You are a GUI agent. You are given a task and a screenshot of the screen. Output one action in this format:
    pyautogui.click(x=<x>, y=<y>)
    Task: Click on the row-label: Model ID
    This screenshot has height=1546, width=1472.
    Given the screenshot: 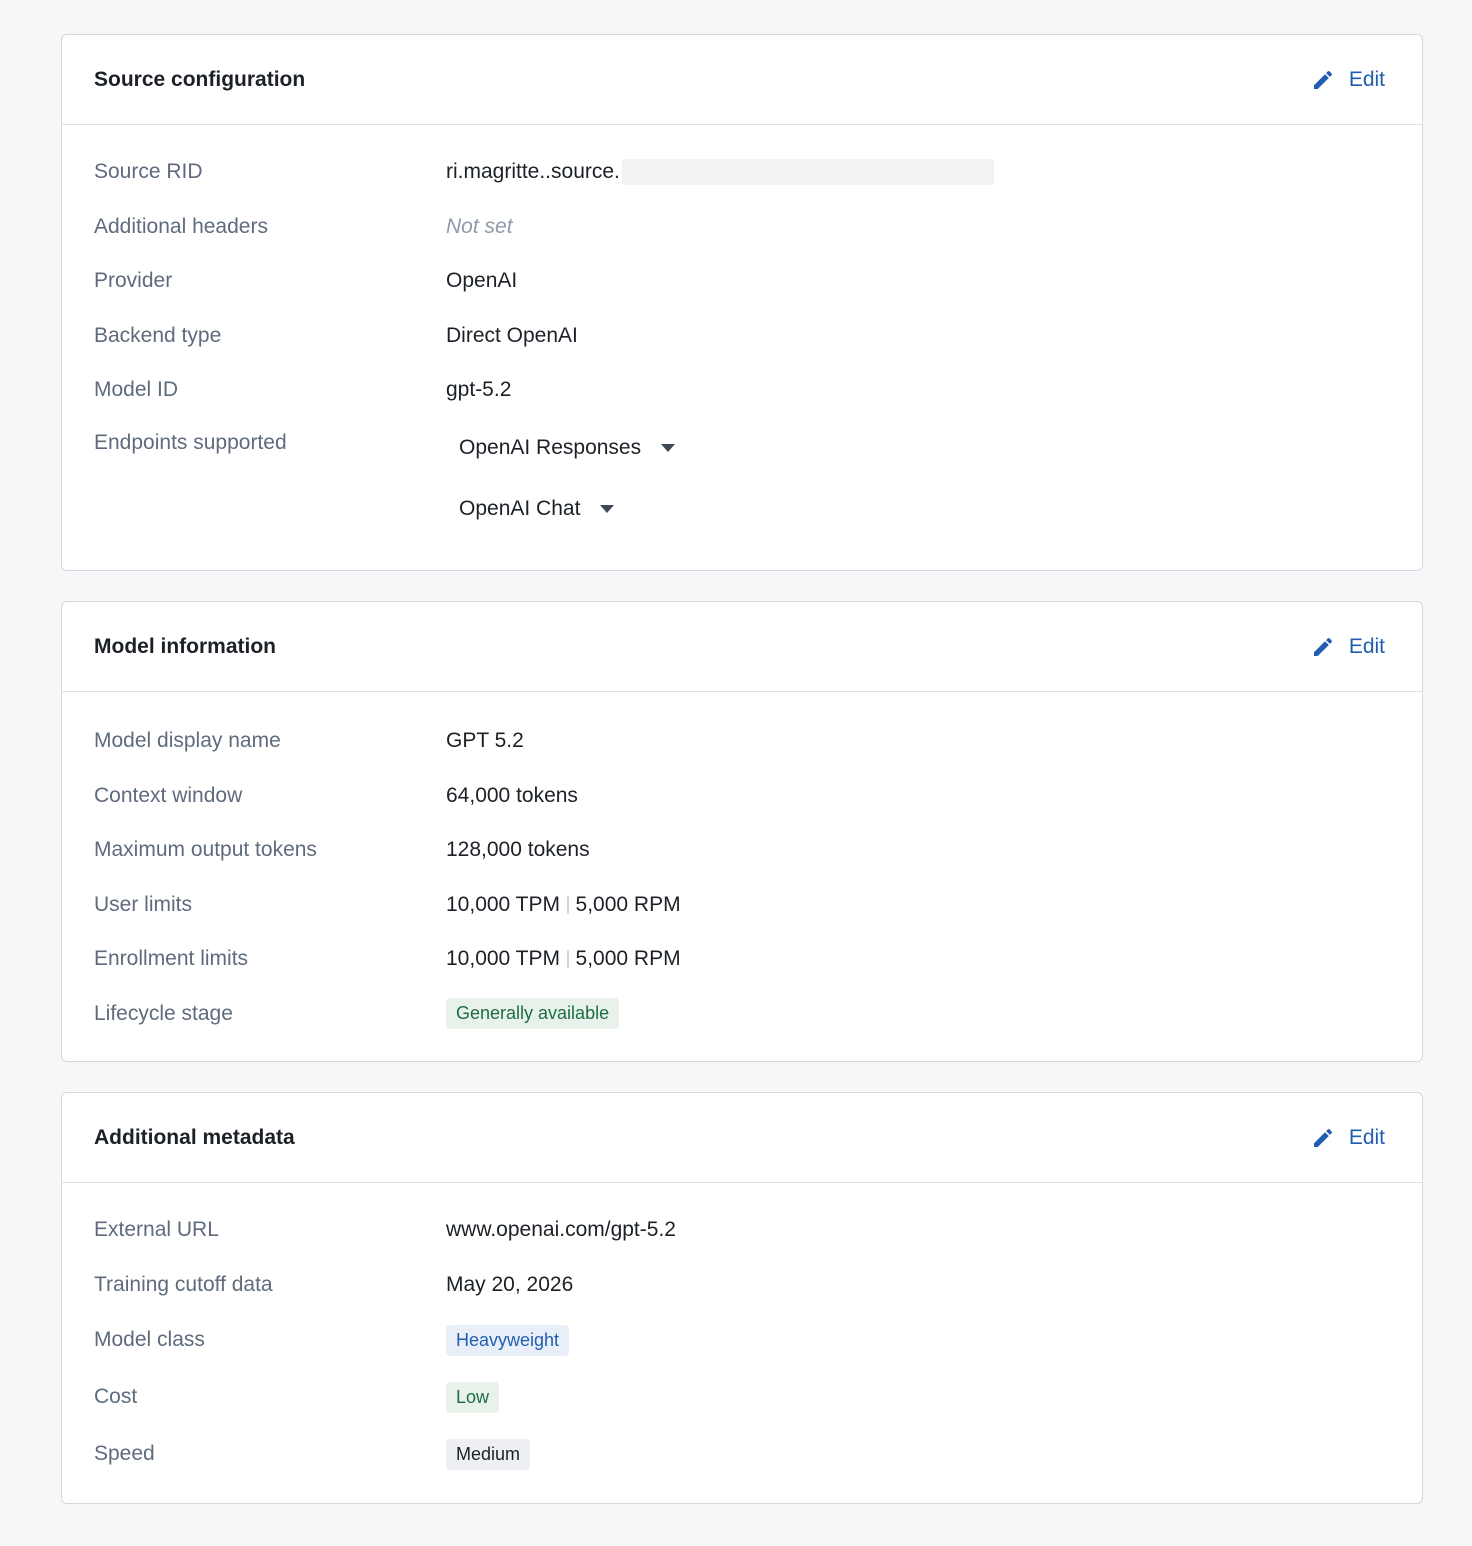 What is the action you would take?
    pyautogui.click(x=136, y=390)
    